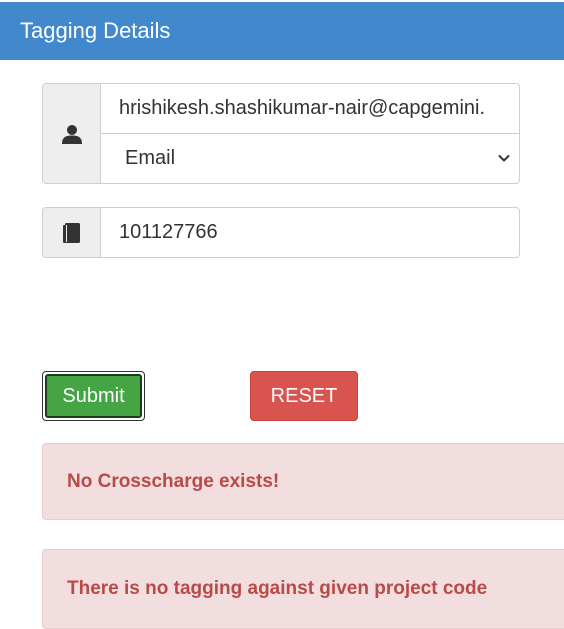 The width and height of the screenshot is (564, 629). I want to click on project-code-input-group: 101127766, so click(281, 232).